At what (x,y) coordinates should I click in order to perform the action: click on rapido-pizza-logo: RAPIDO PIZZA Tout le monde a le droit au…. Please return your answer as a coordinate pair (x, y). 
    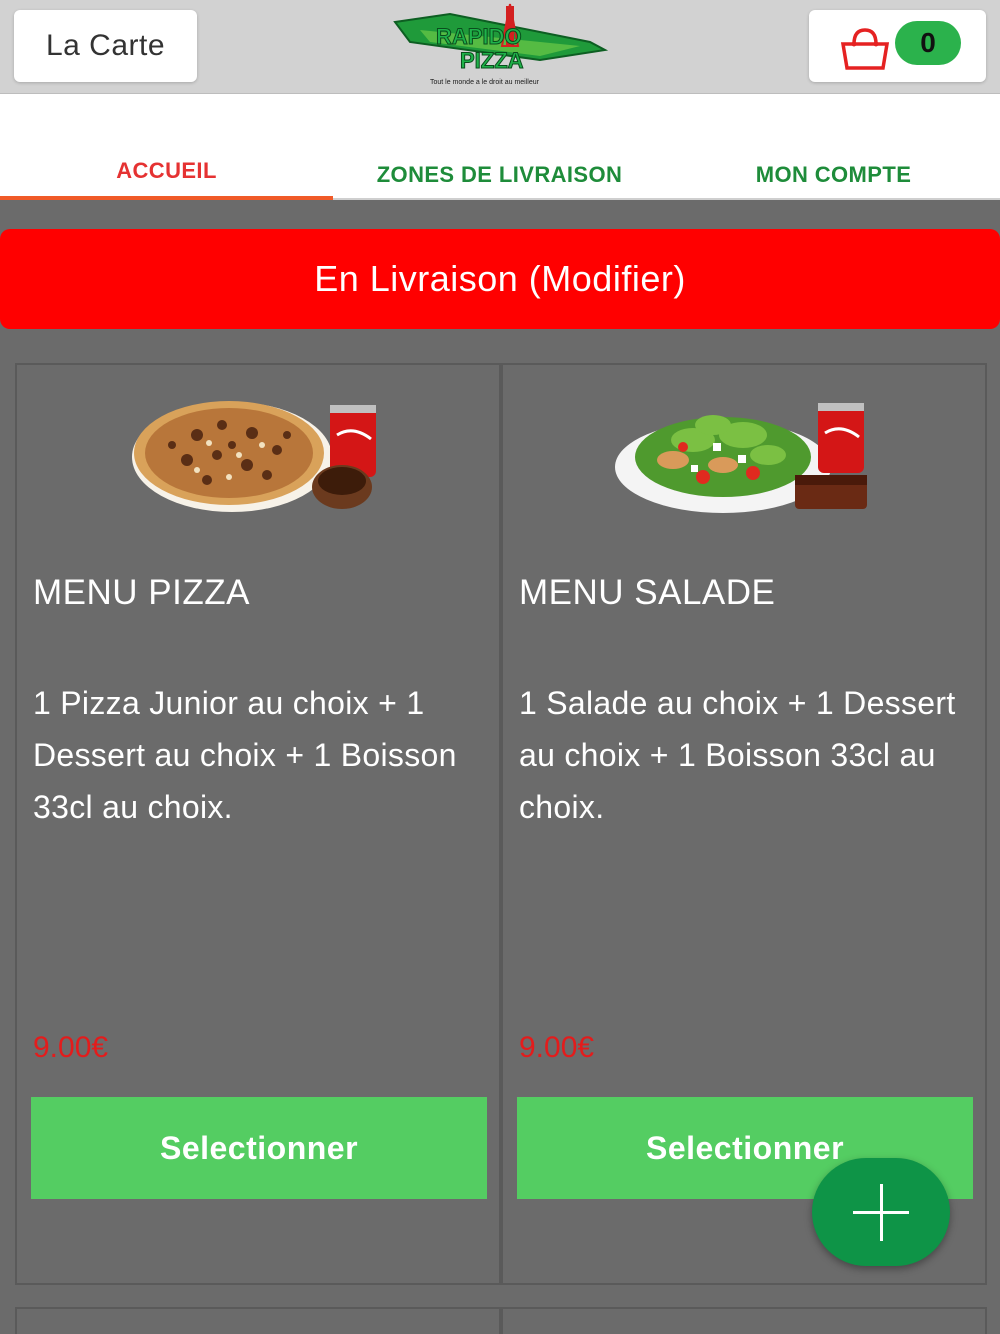
    Looking at the image, I should click on (500, 47).